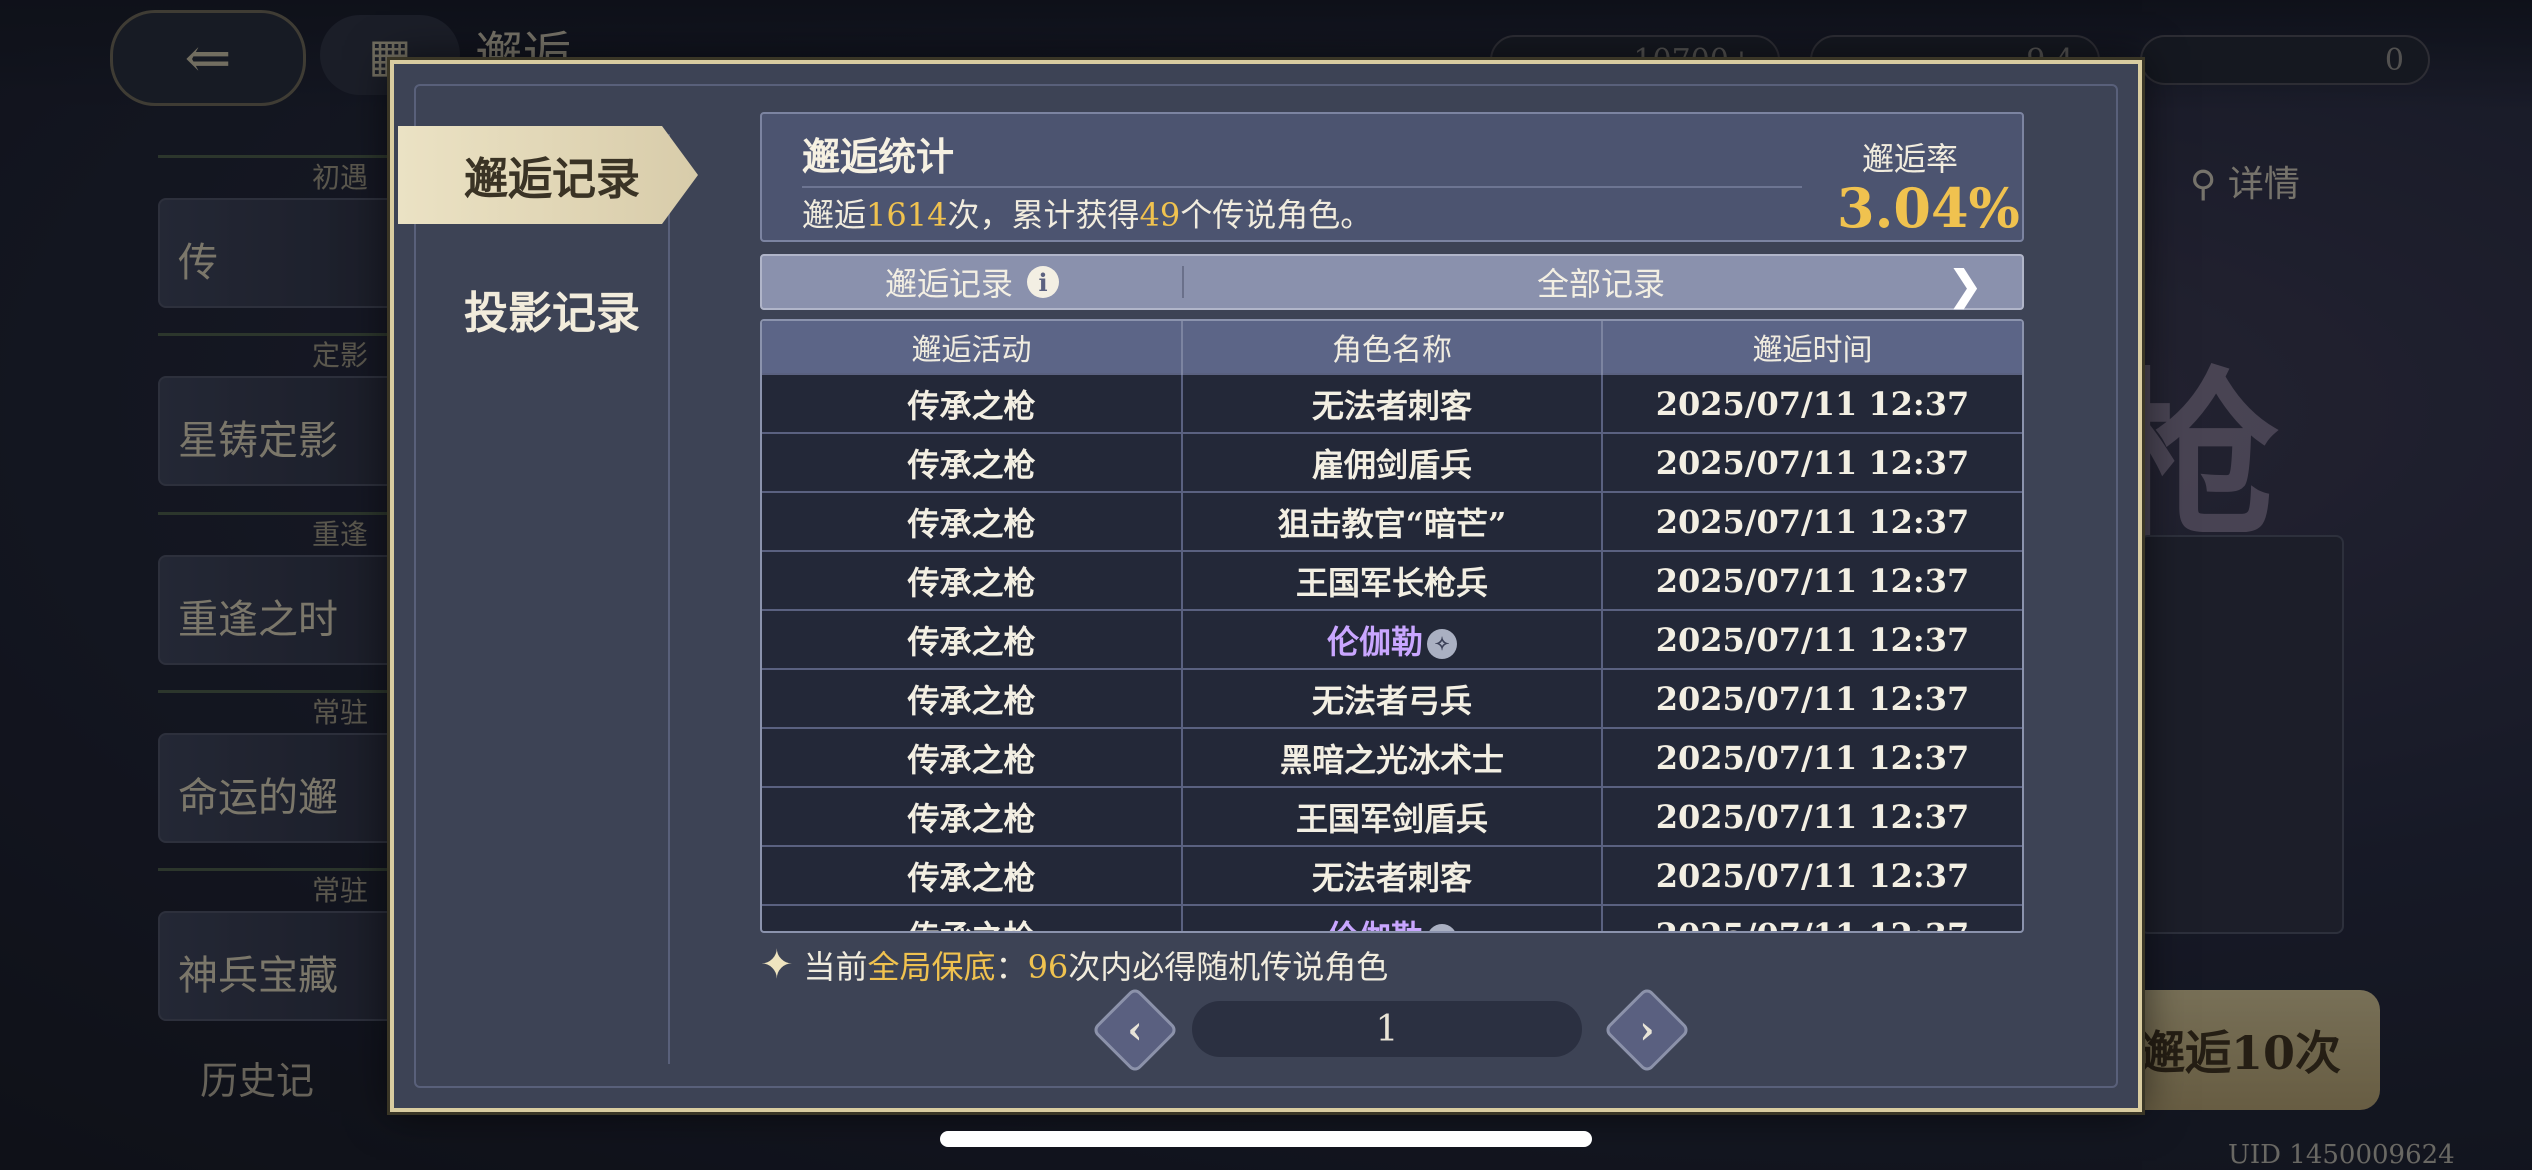 Image resolution: width=2532 pixels, height=1170 pixels. What do you see at coordinates (1266, 1139) in the screenshot?
I see `home-indicator` at bounding box center [1266, 1139].